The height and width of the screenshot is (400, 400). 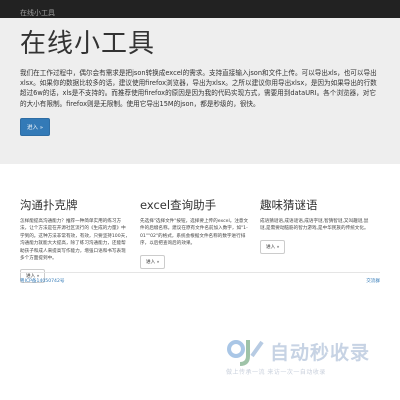 I want to click on icp-link: 粤ICP备14050742号, so click(x=42, y=281).